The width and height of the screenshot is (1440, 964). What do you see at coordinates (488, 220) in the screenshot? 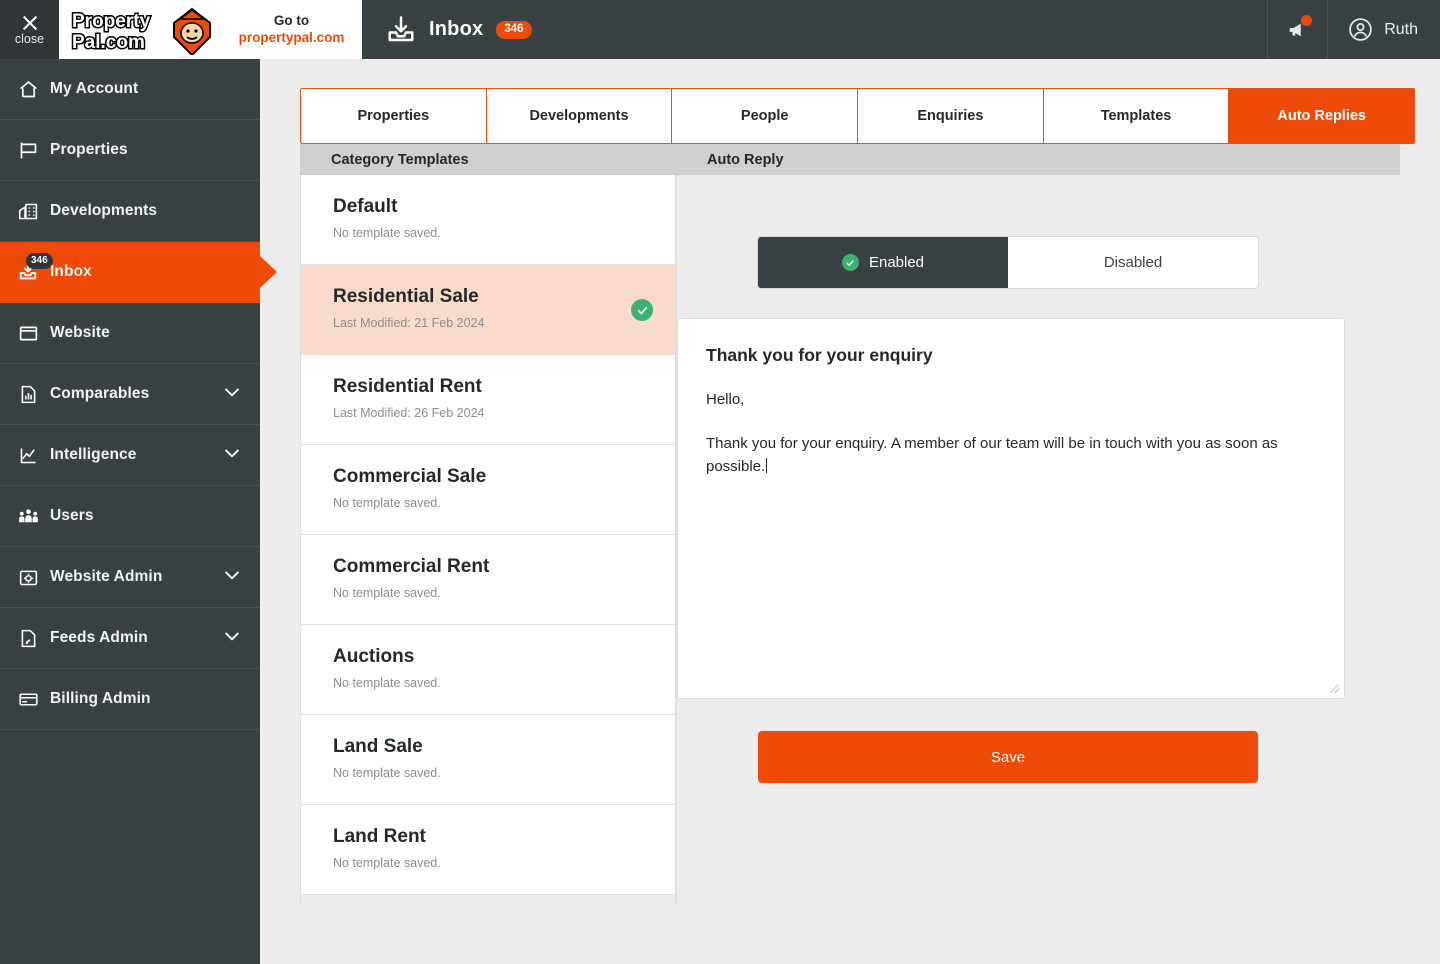
I see `template-list-item-default: Default No template saved.` at bounding box center [488, 220].